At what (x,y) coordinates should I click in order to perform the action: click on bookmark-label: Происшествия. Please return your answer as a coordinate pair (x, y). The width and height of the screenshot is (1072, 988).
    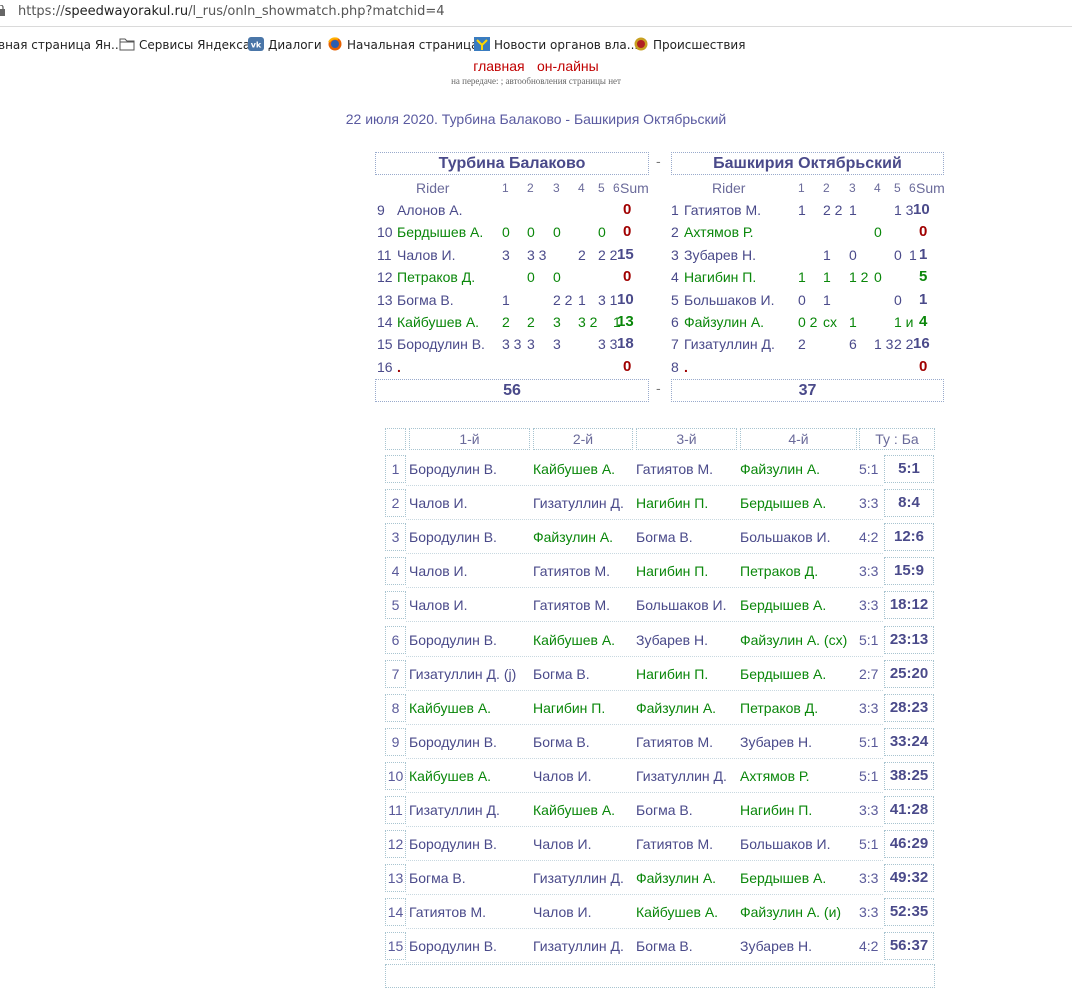
    Looking at the image, I should click on (699, 45).